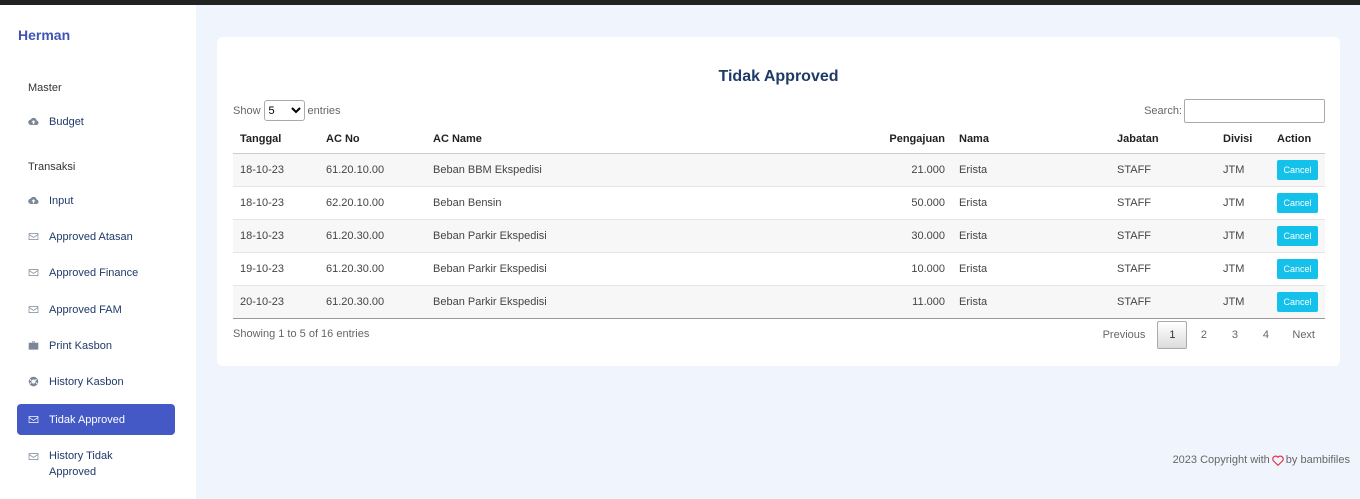 This screenshot has height=499, width=1360. I want to click on brand-title: Herman, so click(44, 35).